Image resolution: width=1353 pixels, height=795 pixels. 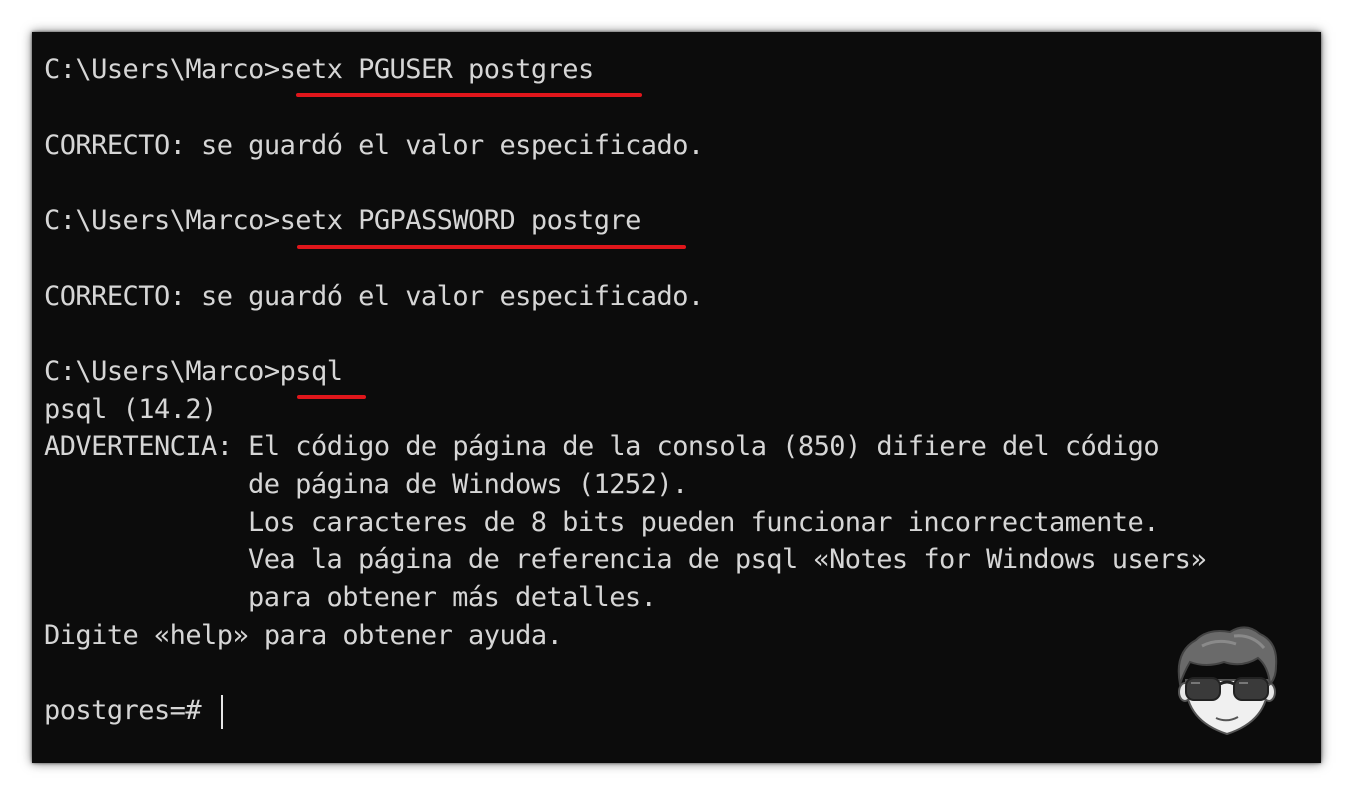 I want to click on psql-prompt-line: postgres=#, so click(x=133, y=711).